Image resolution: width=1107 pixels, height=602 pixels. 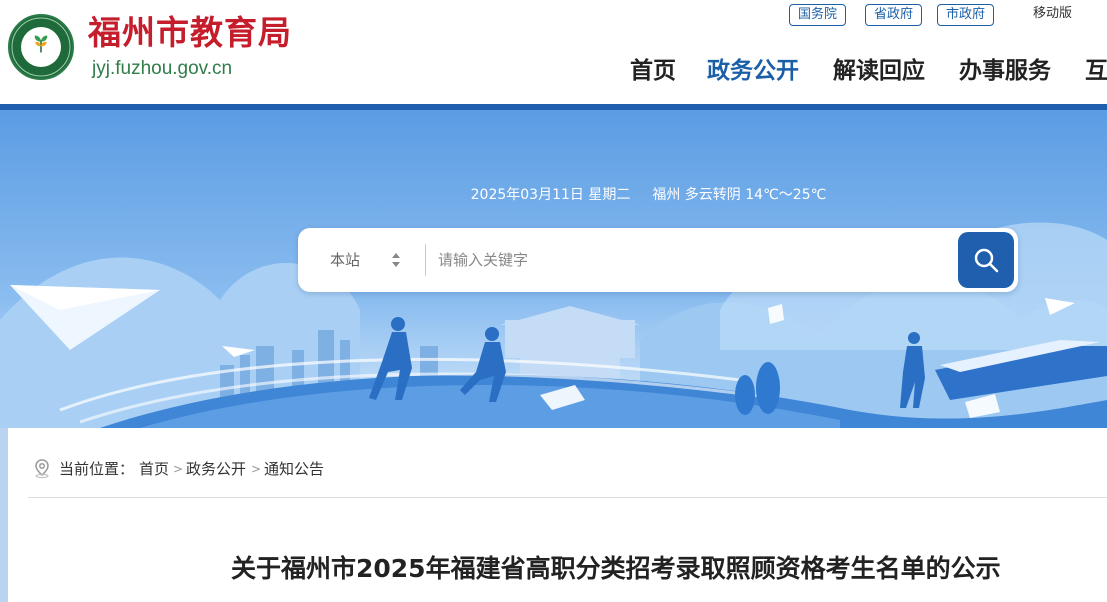 I want to click on mobile-version-link: 移动版, so click(x=1052, y=14).